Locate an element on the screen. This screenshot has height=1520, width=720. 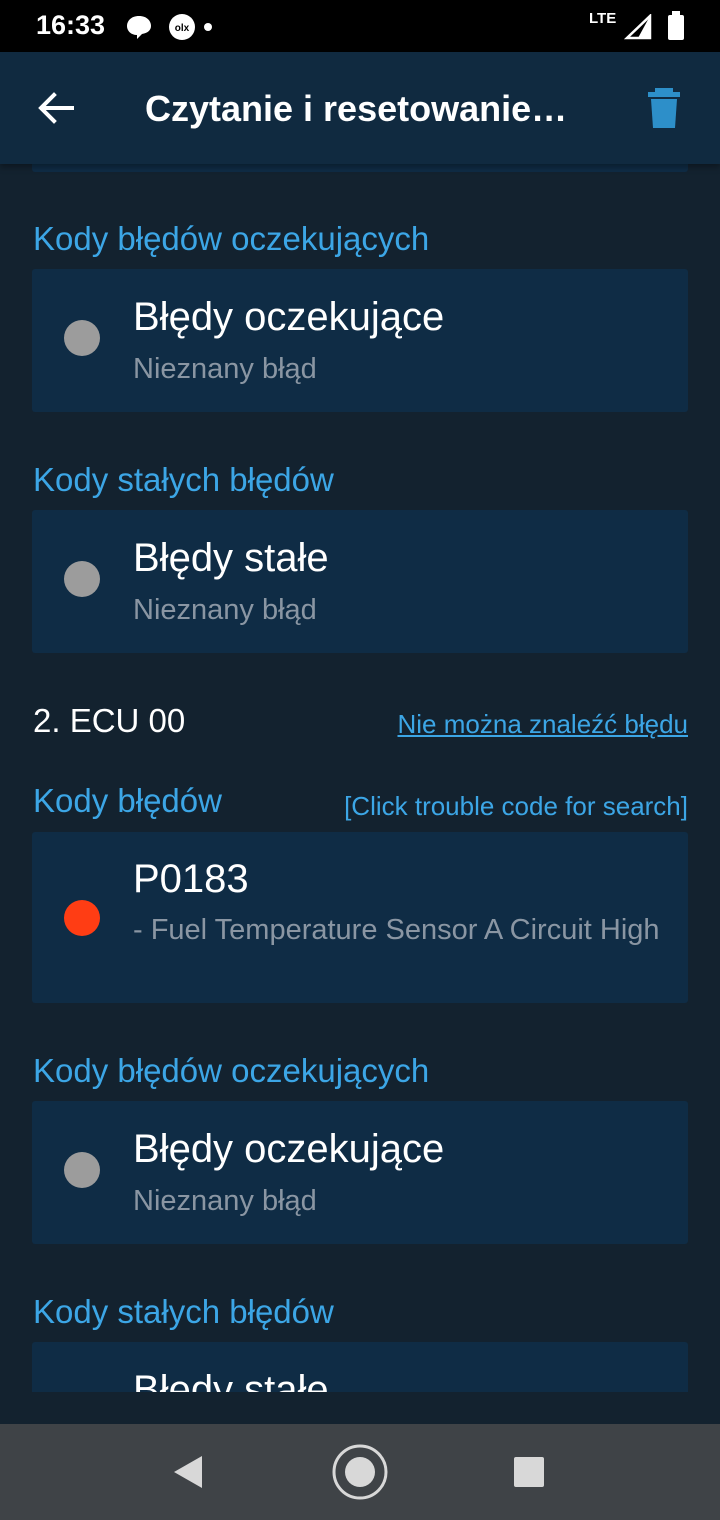
system-nav-bar is located at coordinates (360, 1472).